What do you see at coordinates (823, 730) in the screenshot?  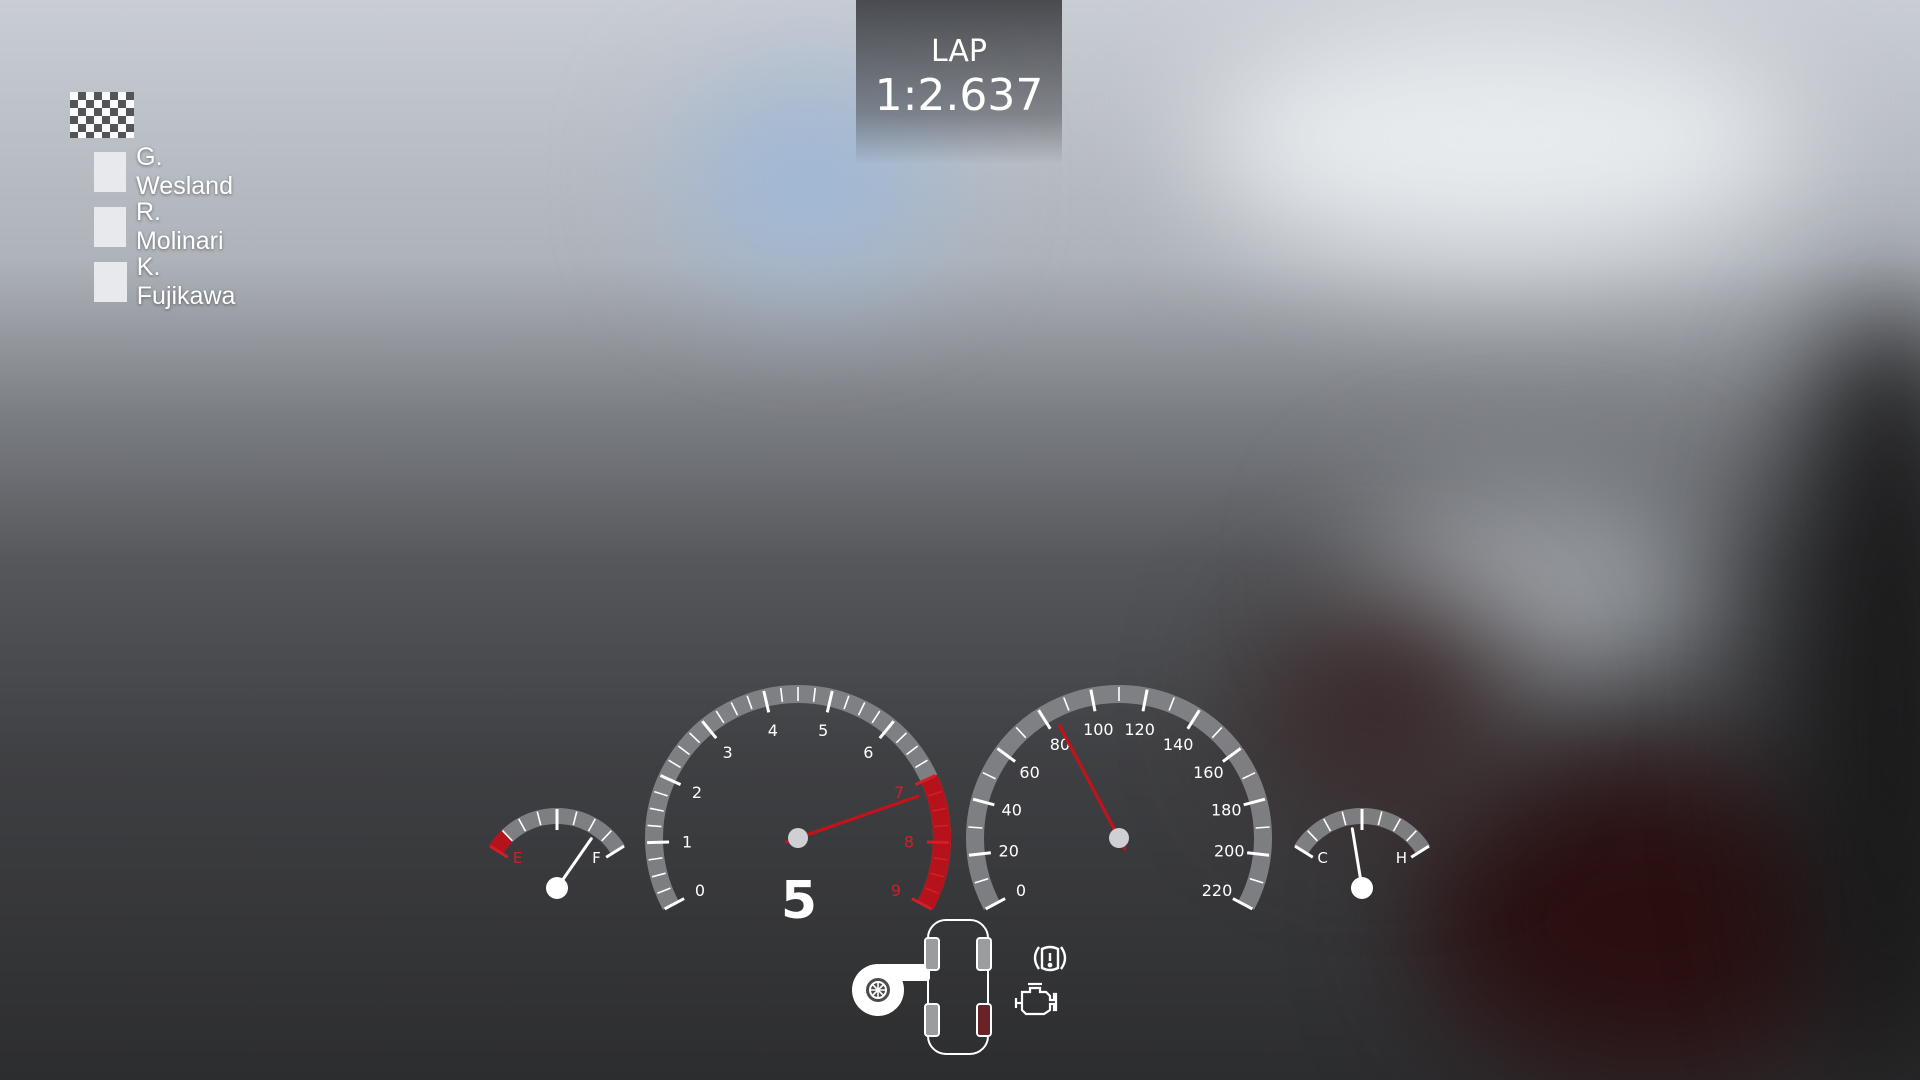 I see `tachometer-tick-label: 5` at bounding box center [823, 730].